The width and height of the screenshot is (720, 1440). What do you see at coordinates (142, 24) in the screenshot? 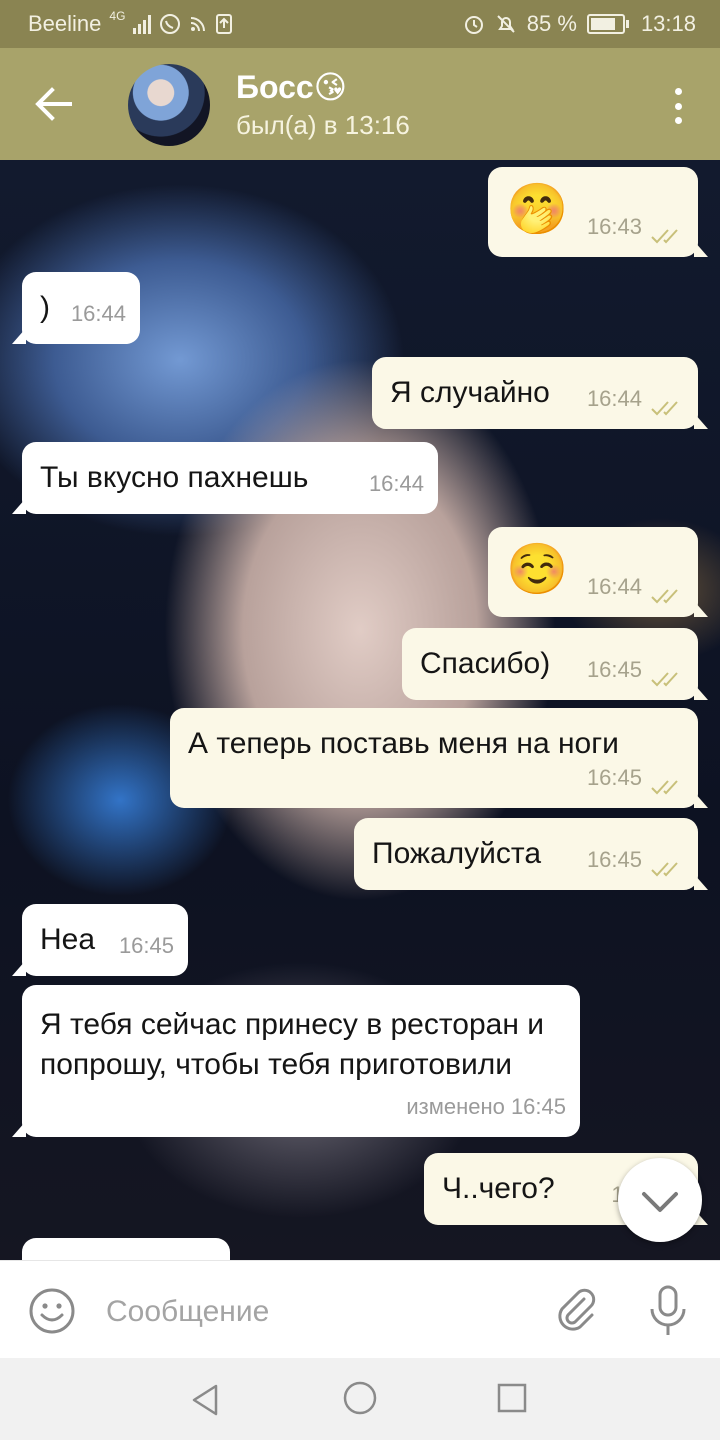
I see `signal-icon` at bounding box center [142, 24].